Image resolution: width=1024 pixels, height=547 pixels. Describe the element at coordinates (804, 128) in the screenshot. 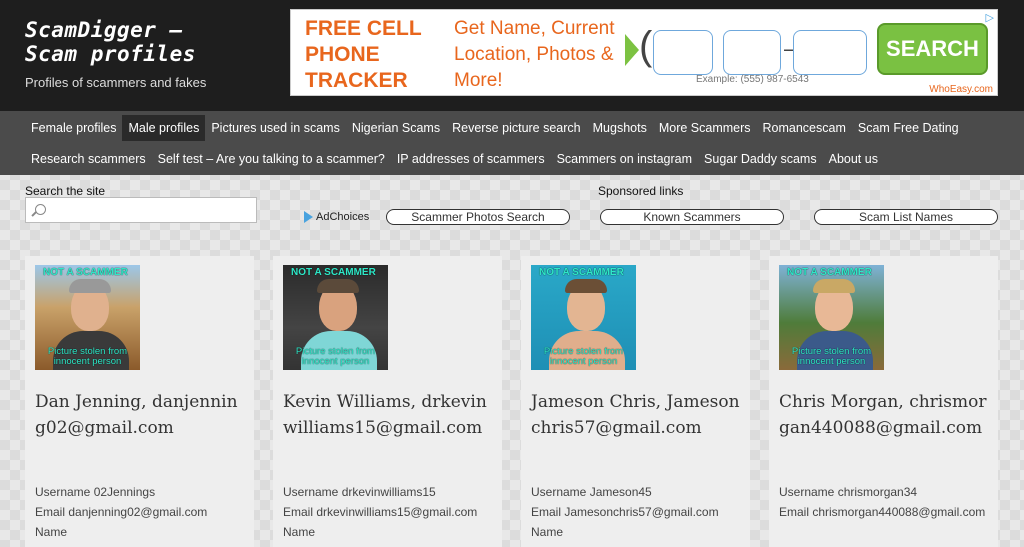

I see `nav-item-romancescam: Romancescam` at that location.